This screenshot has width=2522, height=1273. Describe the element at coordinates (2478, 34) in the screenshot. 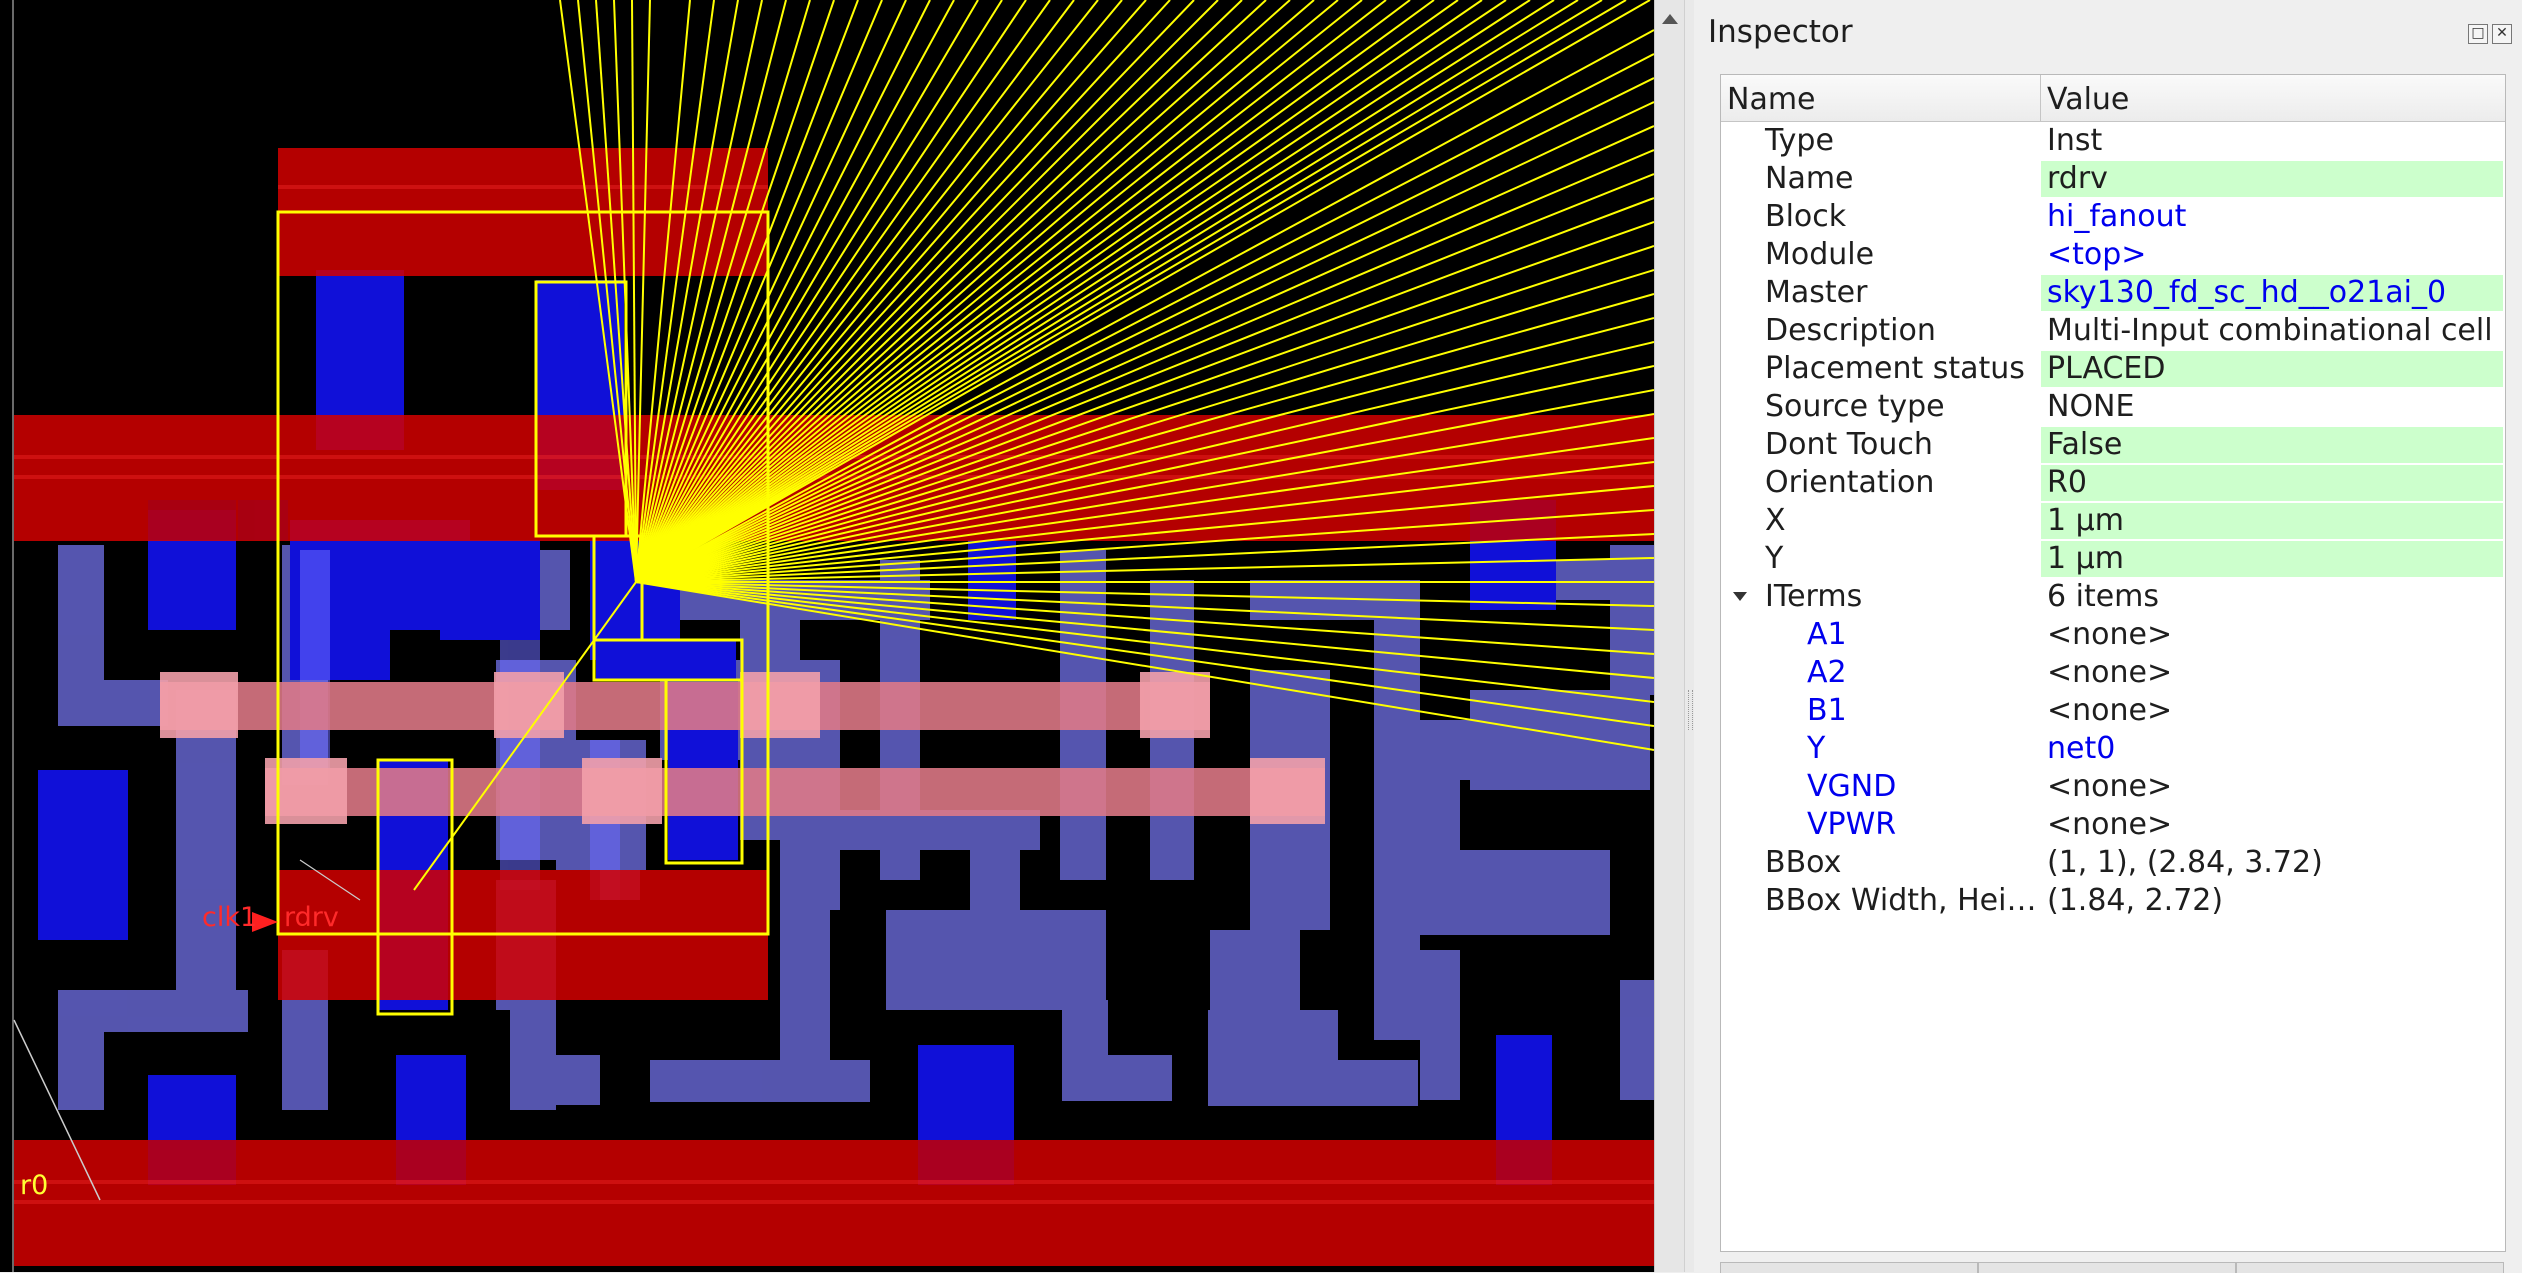

I see `float-icon: □` at that location.